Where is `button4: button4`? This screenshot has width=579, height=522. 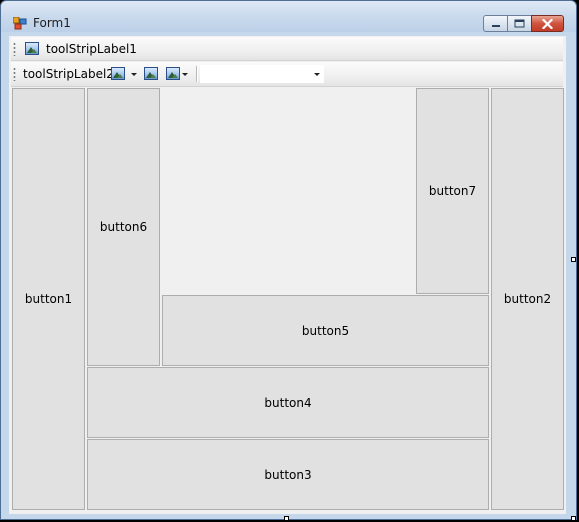
button4: button4 is located at coordinates (288, 402).